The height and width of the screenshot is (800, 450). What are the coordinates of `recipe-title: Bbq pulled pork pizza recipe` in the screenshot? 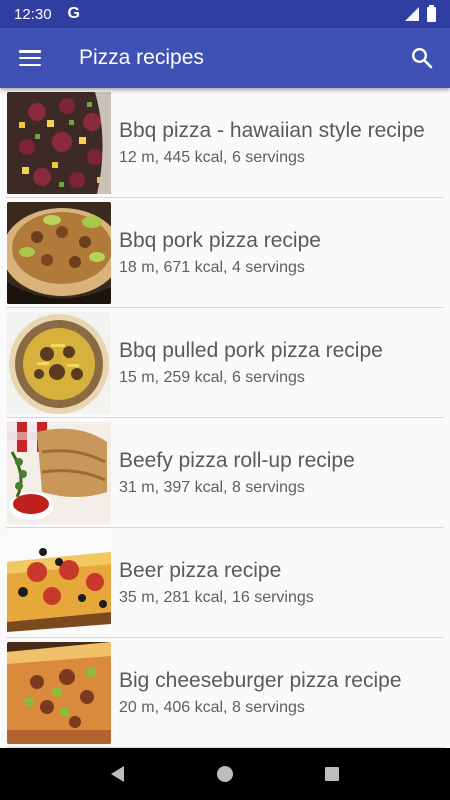 It's located at (251, 350).